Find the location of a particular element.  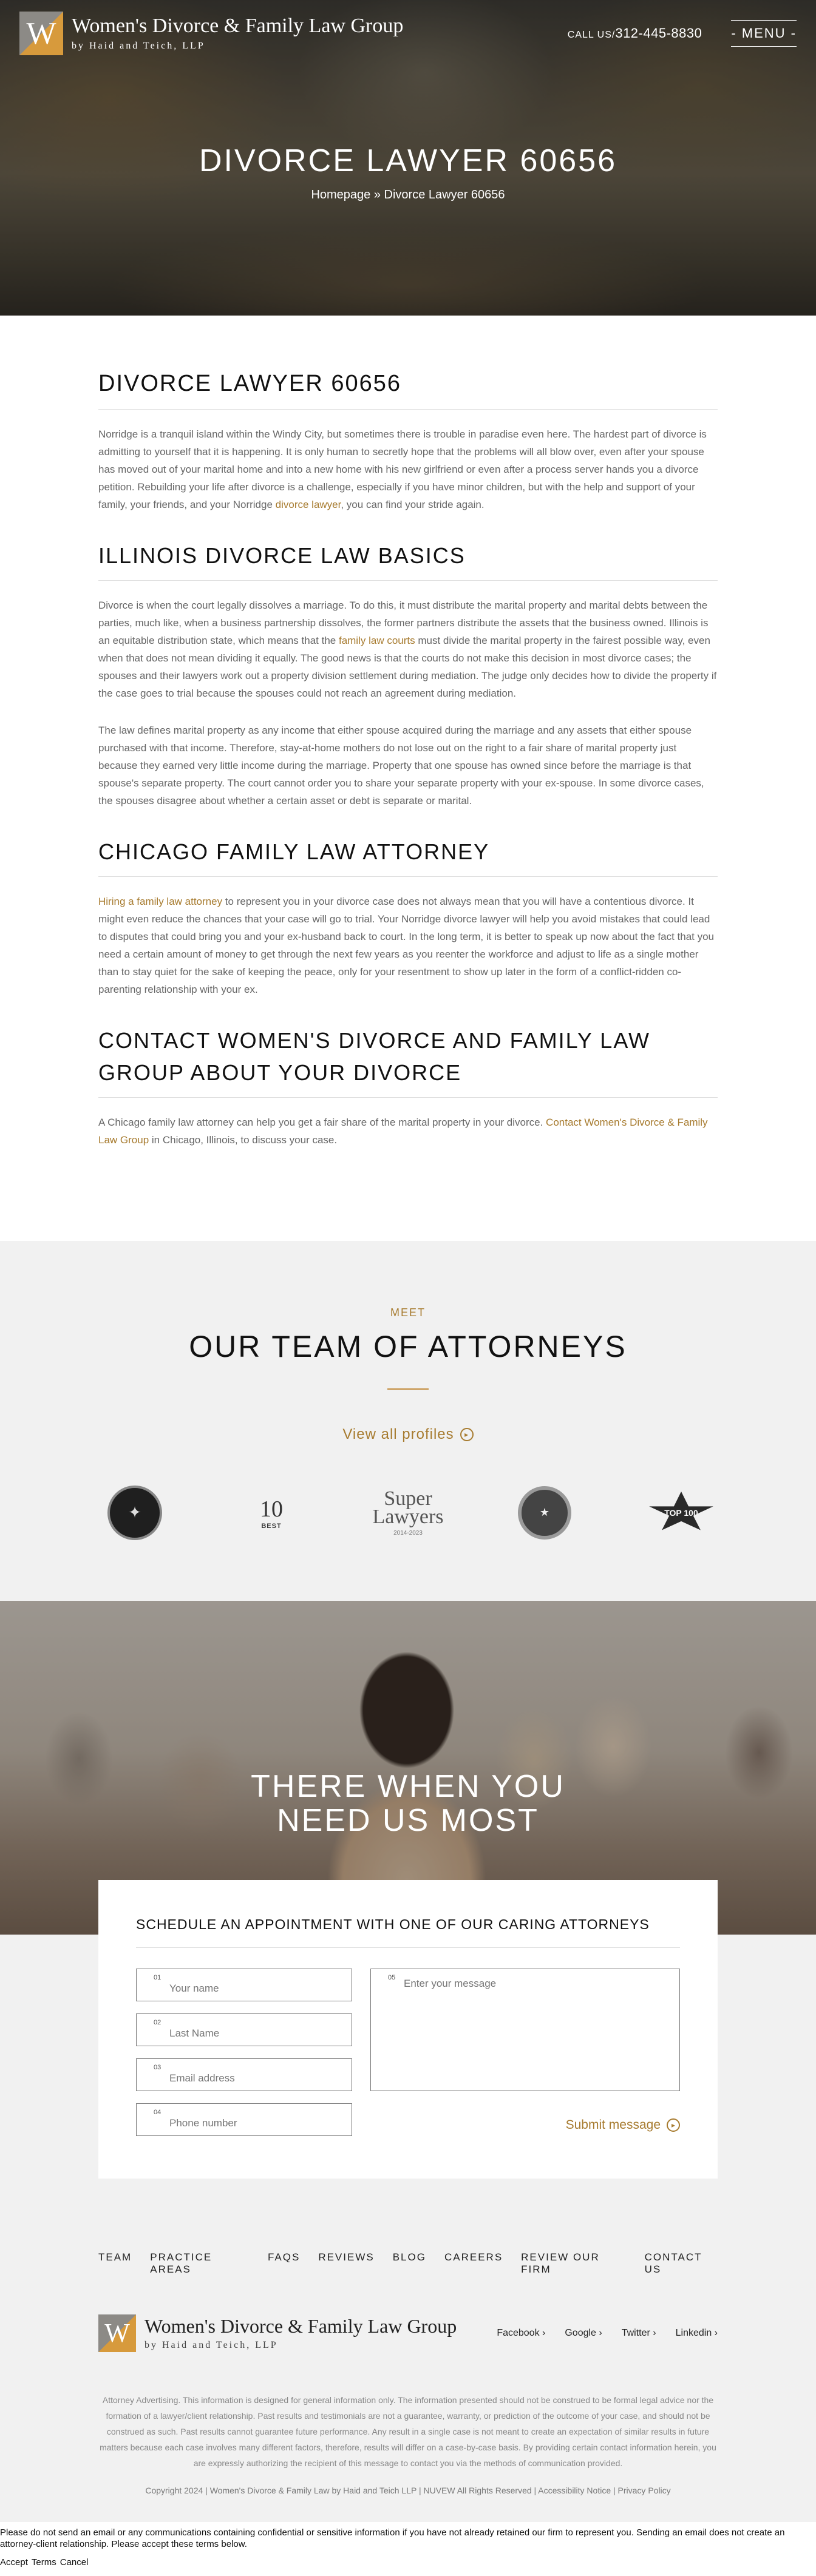

hero-title: DIVORCE LAWYER 60656 is located at coordinates (408, 160).